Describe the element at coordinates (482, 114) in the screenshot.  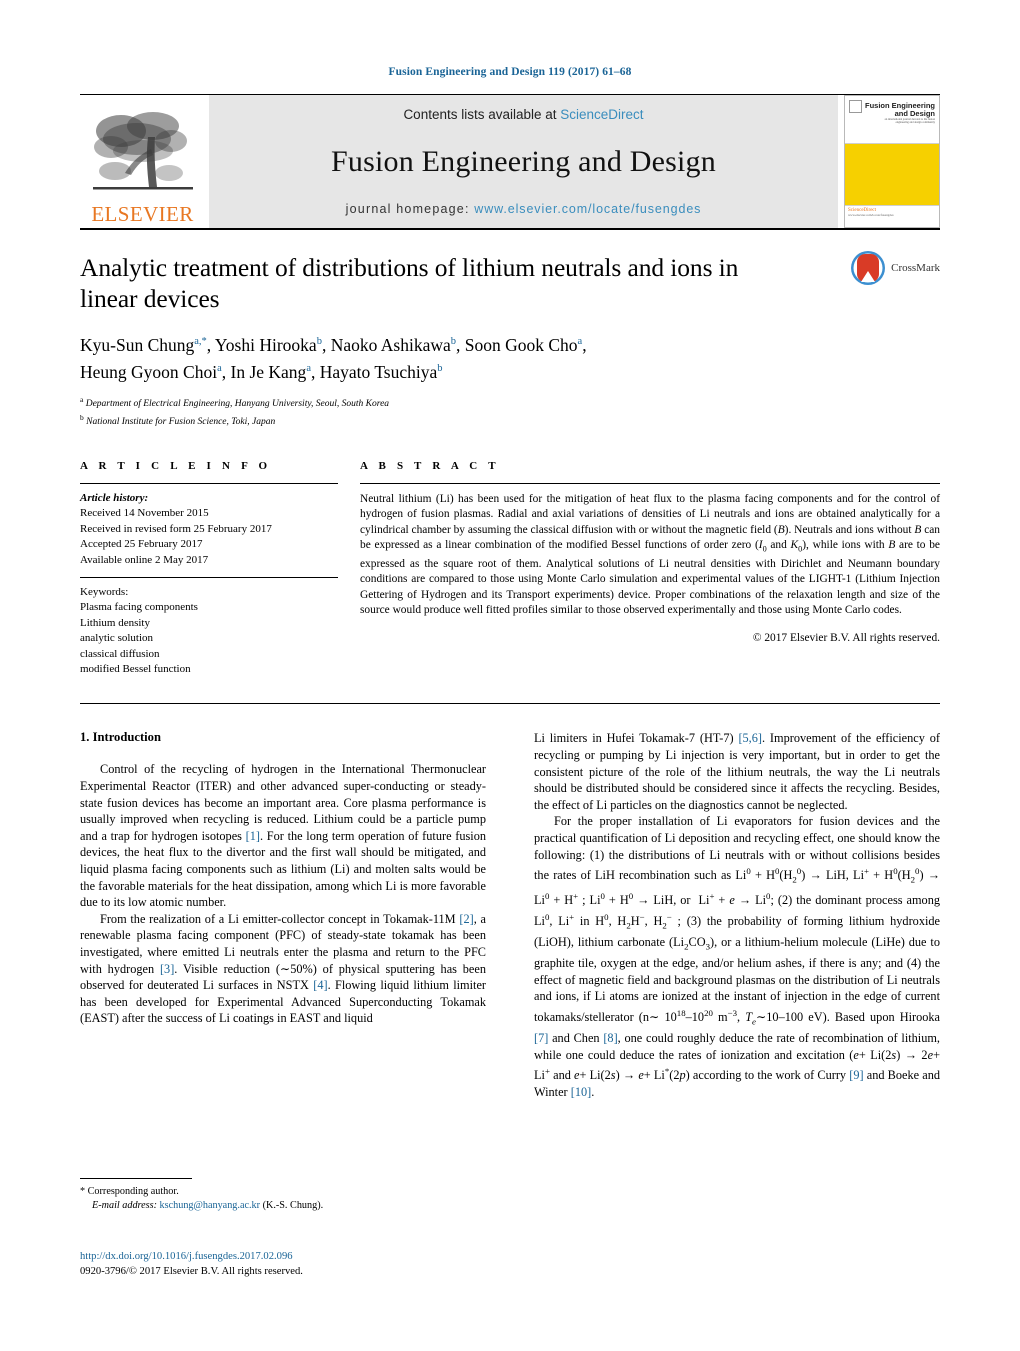
I see `contents-prefix: Contents lists available at` at that location.